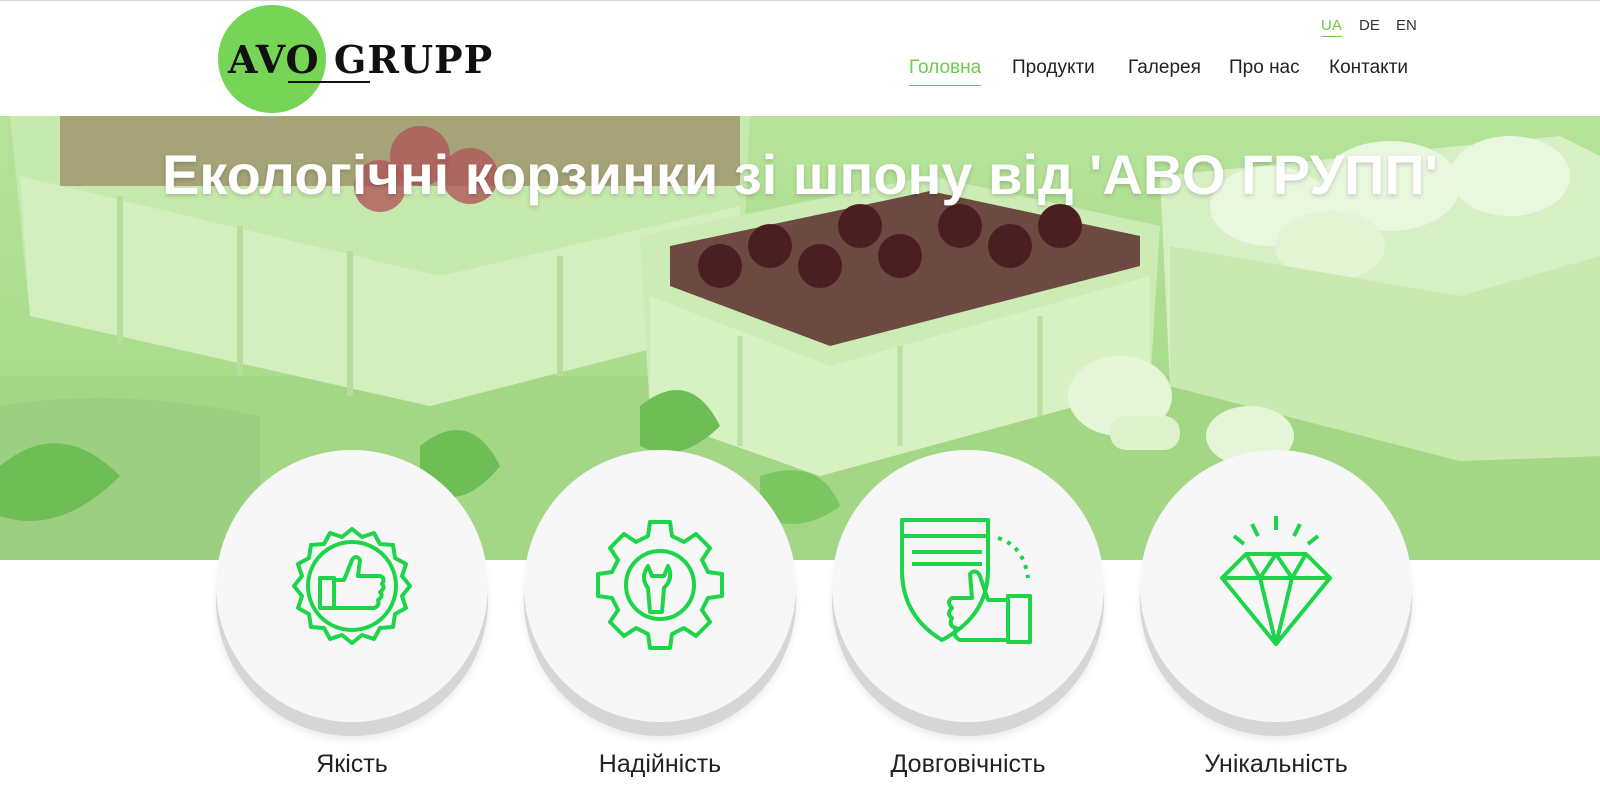 The width and height of the screenshot is (1600, 802). What do you see at coordinates (1164, 68) in the screenshot?
I see `nav-gallery: Галерея` at bounding box center [1164, 68].